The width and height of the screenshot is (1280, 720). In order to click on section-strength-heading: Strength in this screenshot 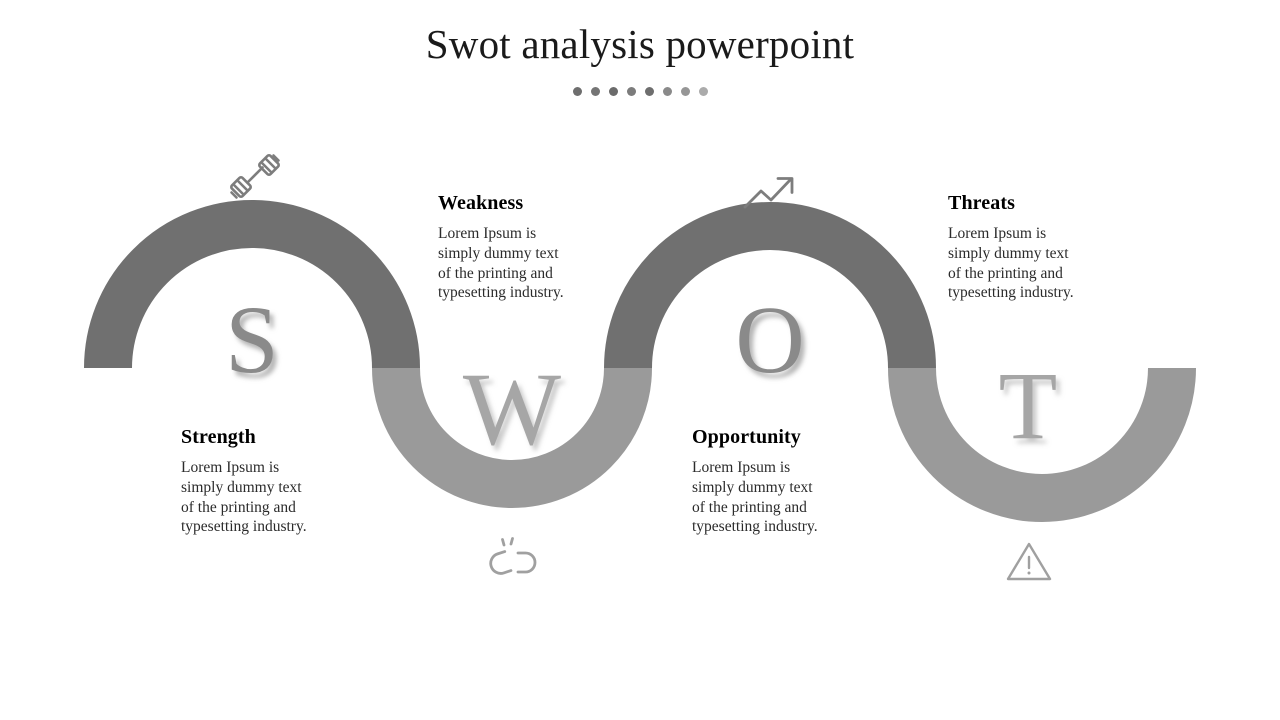, I will do `click(218, 437)`.